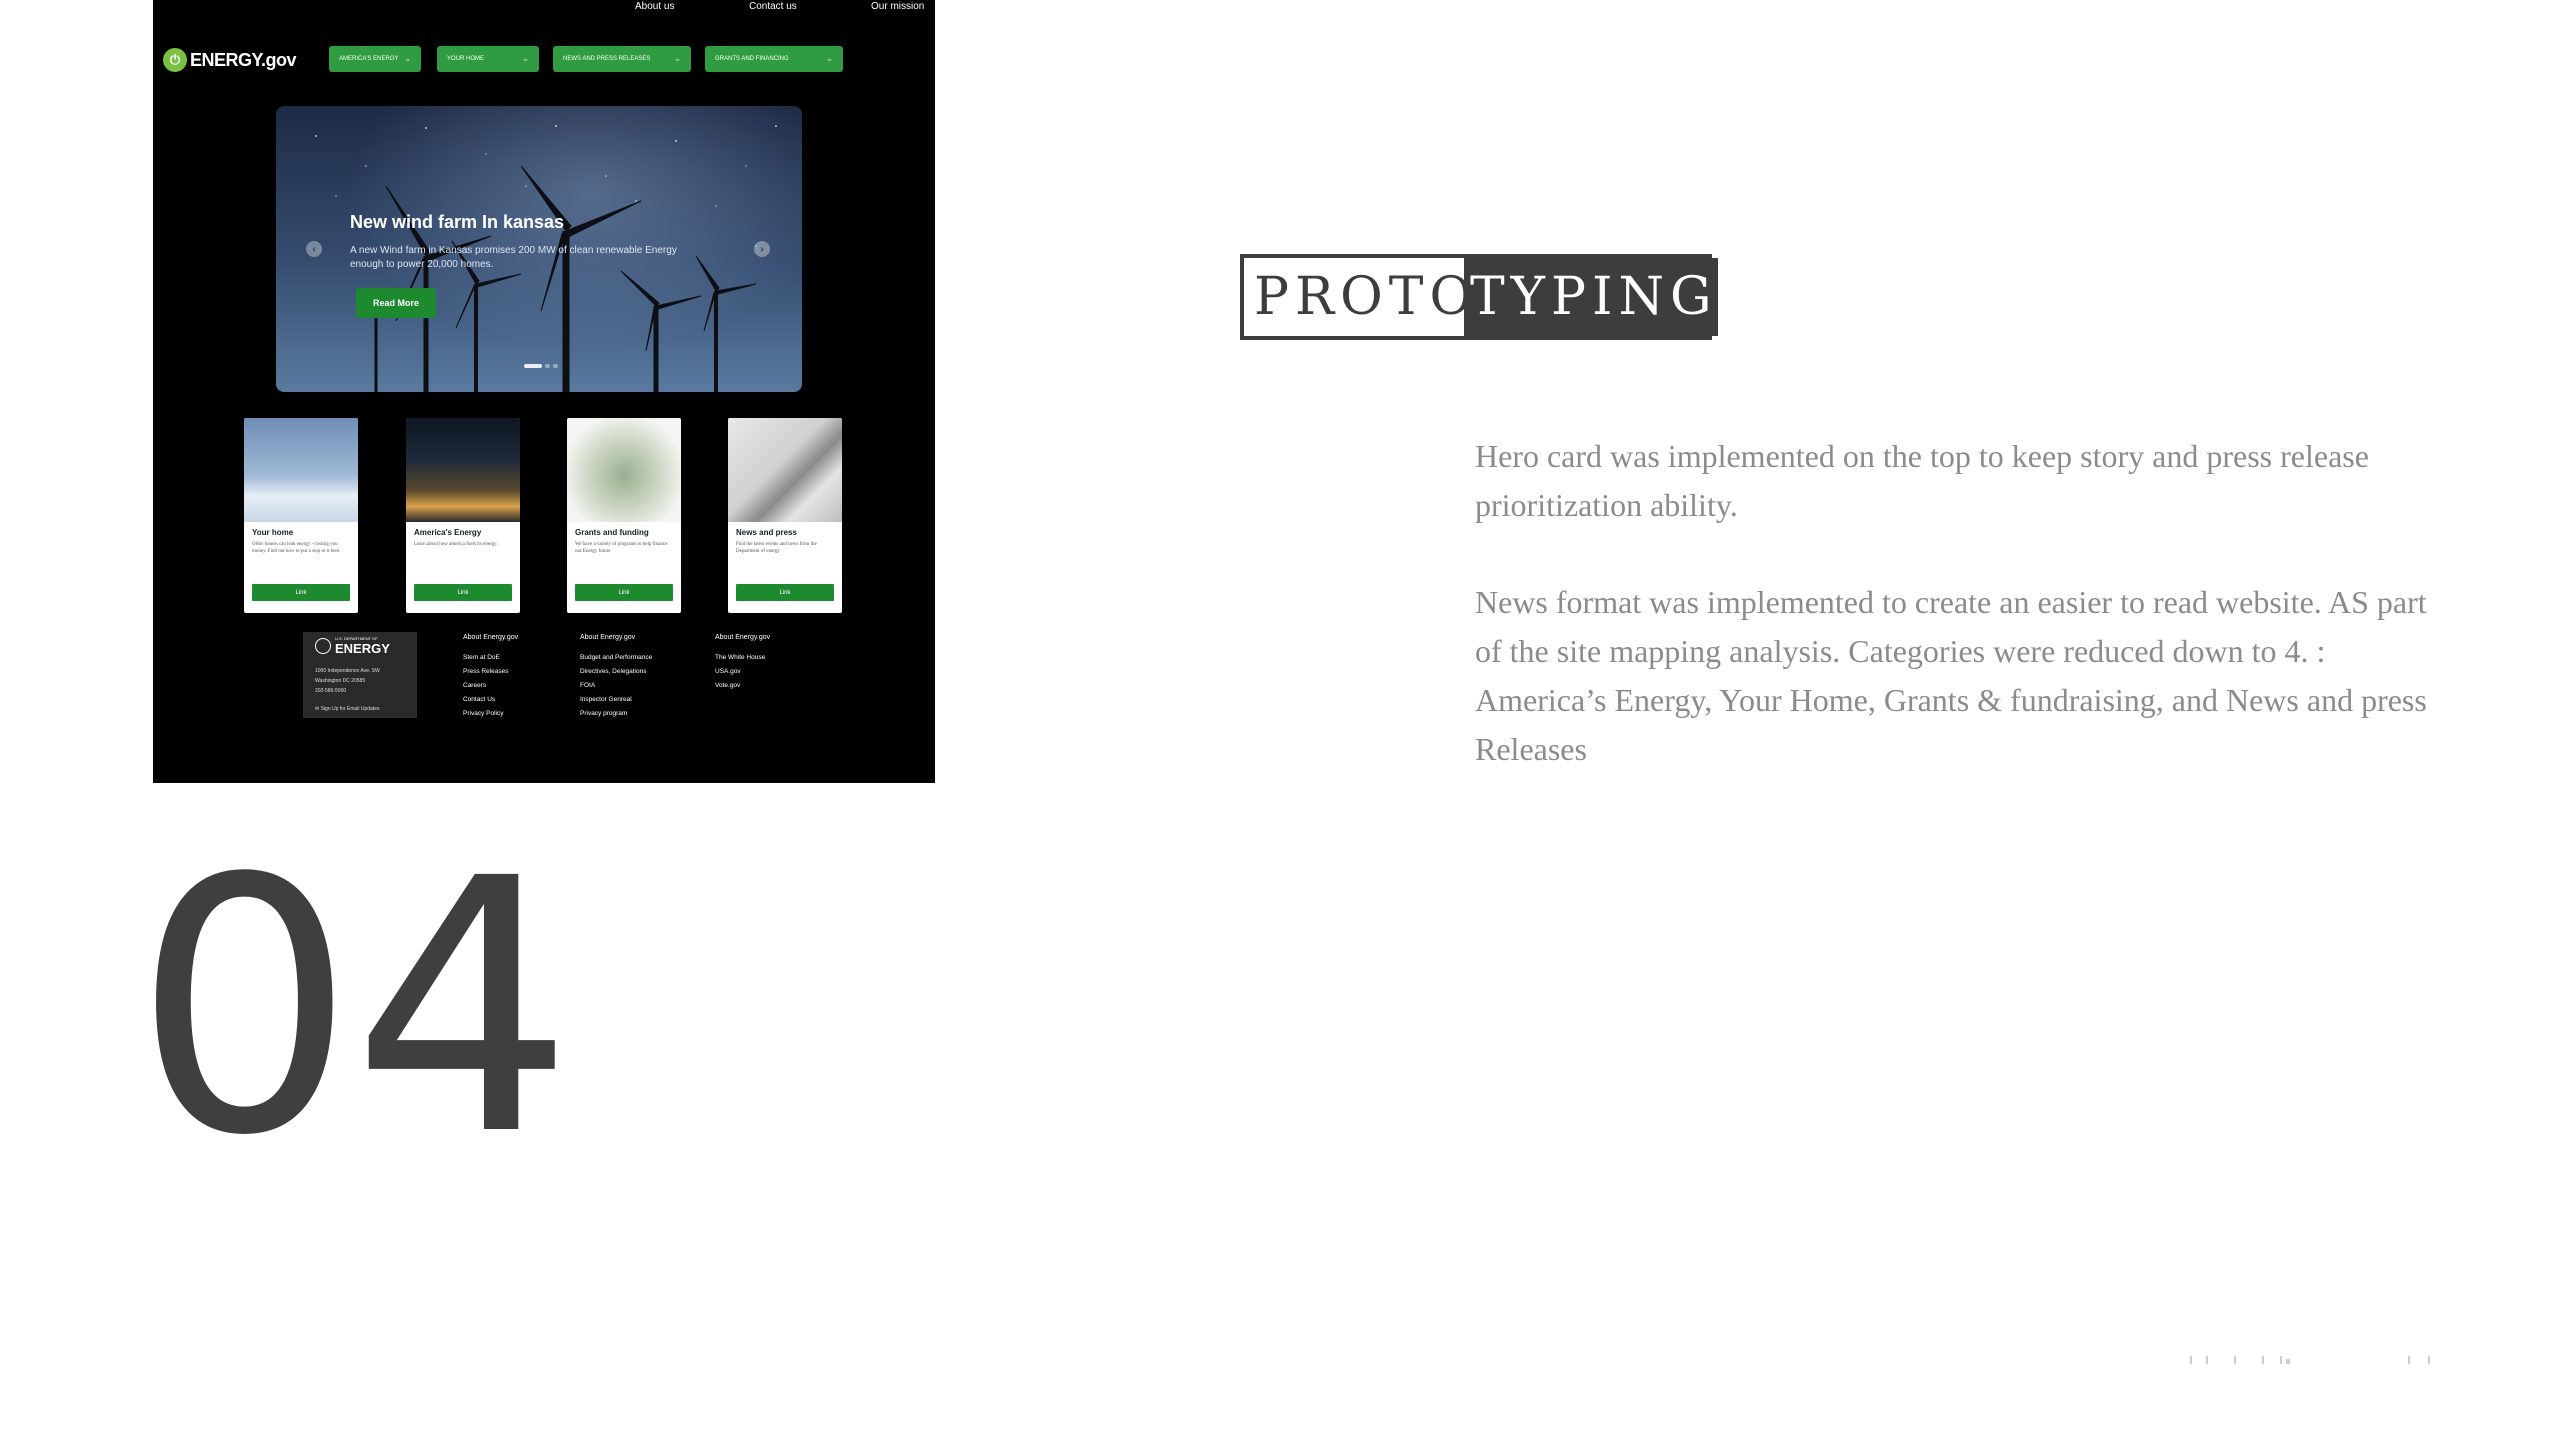 The width and height of the screenshot is (2560, 1440). Describe the element at coordinates (544, 7) in the screenshot. I see `top-nav: About us Contact us Our mission` at that location.